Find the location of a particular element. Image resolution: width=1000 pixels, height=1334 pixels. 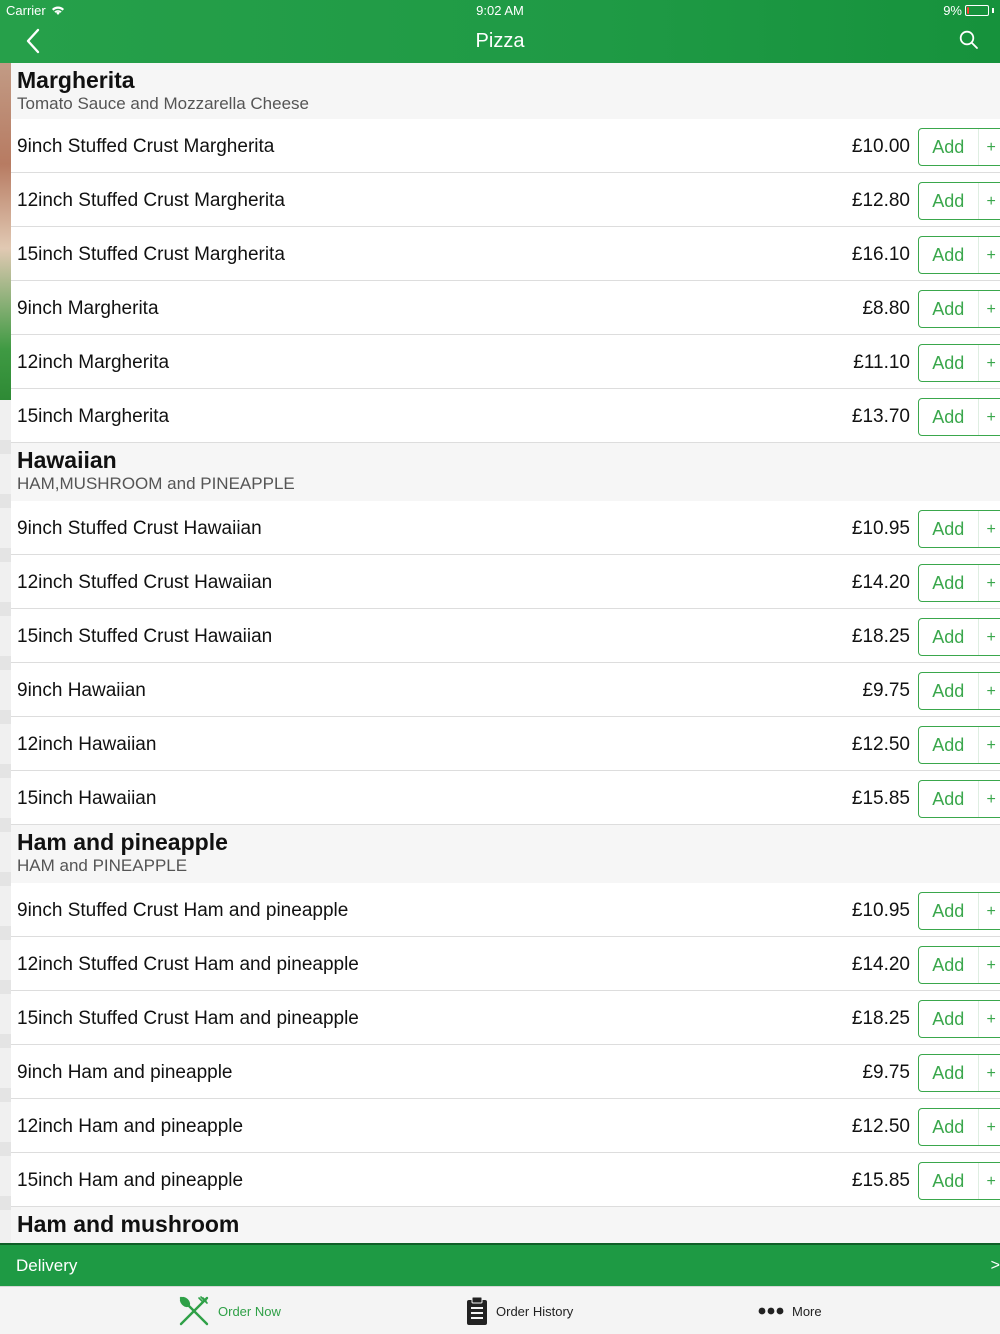

battery-nub is located at coordinates (993, 10).